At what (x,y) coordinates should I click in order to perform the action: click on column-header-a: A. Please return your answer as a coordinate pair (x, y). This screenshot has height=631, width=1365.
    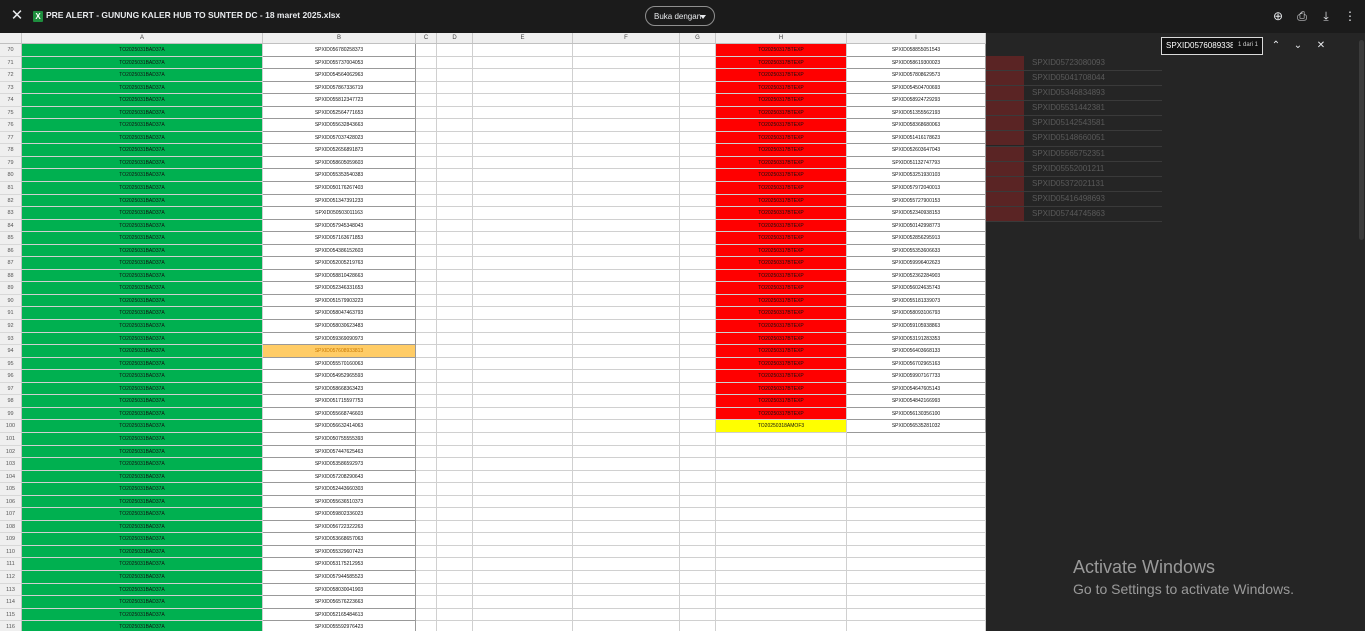
    Looking at the image, I should click on (142, 38).